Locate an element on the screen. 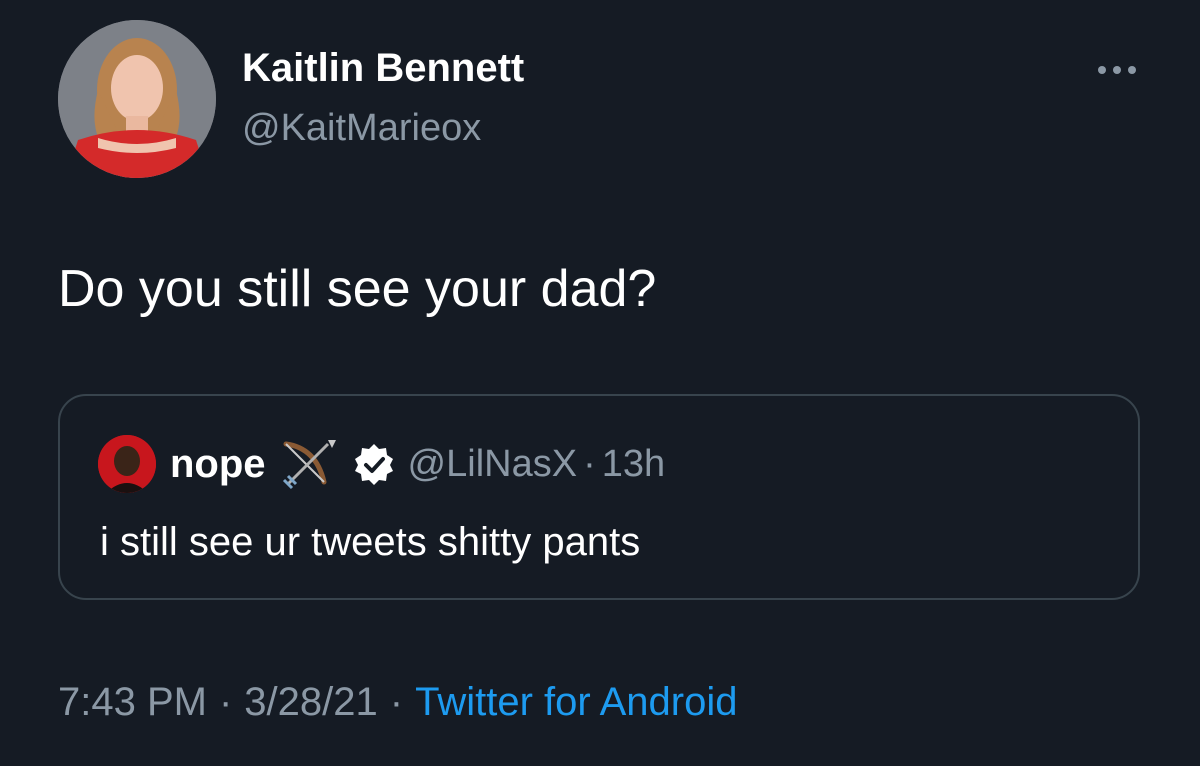 The image size is (1200, 766). tweet-date: 3/28/21 is located at coordinates (310, 702).